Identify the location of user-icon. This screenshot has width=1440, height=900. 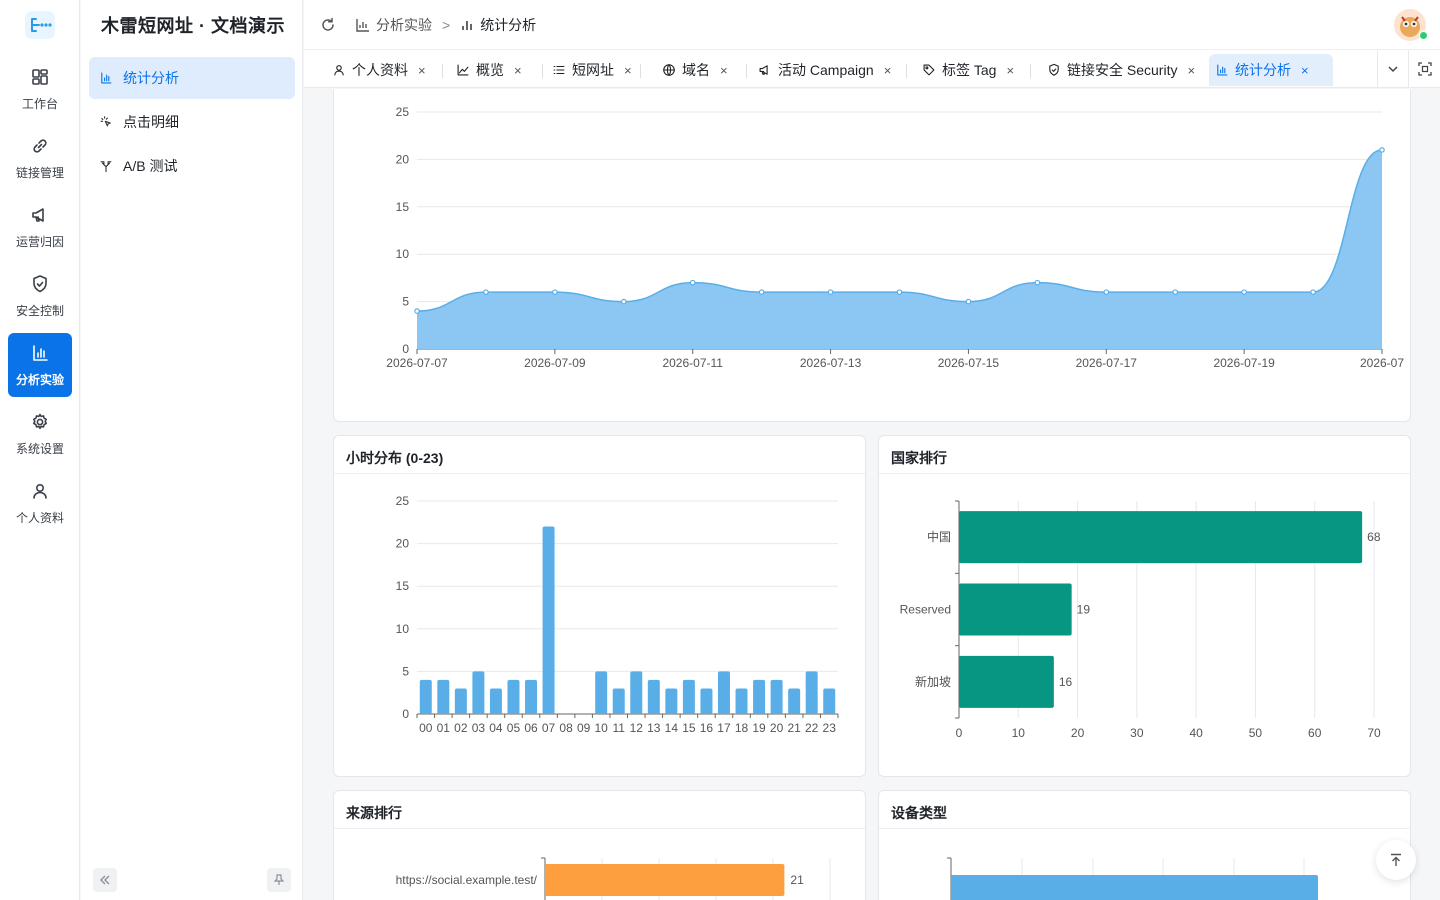
(40, 491).